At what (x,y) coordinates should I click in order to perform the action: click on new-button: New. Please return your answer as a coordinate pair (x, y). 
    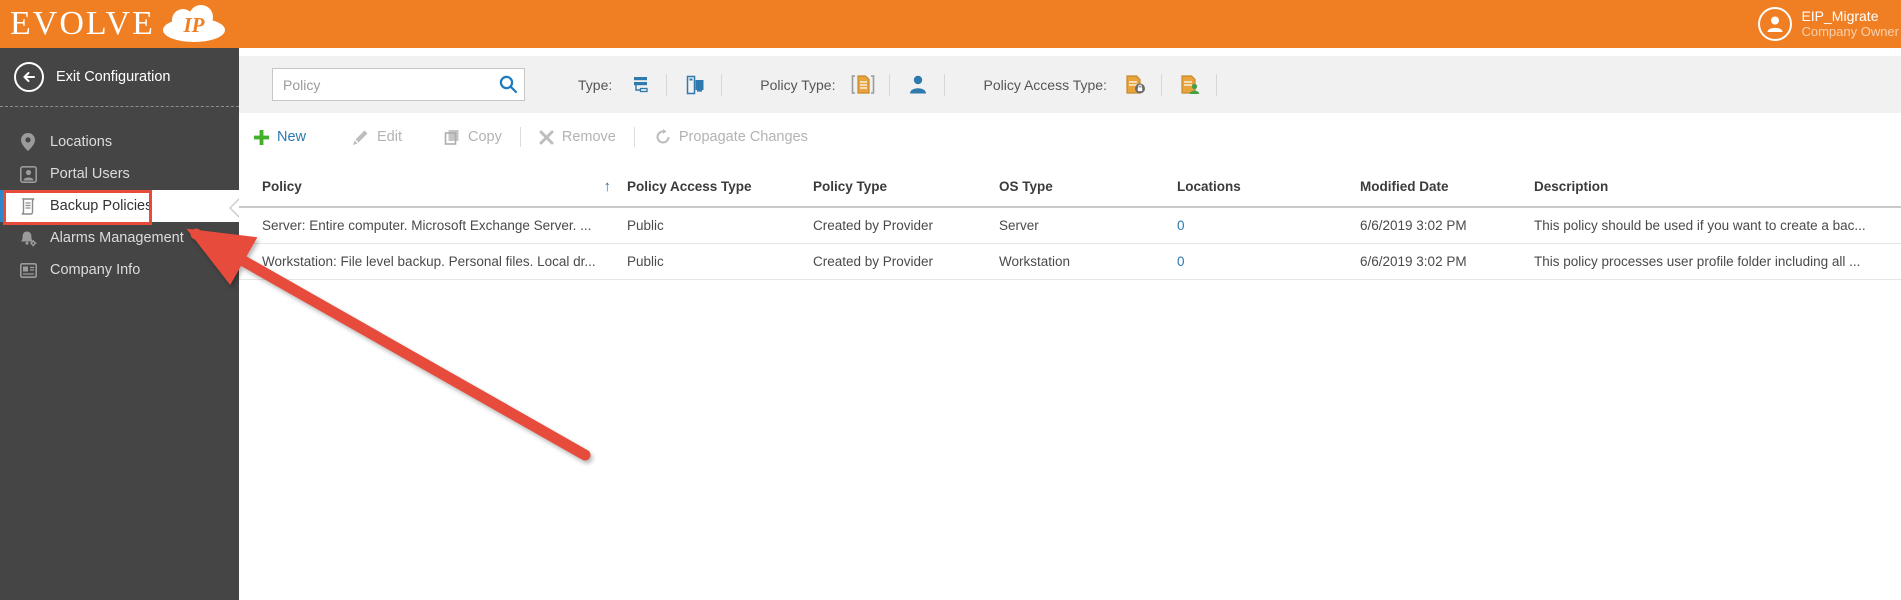
    Looking at the image, I should click on (280, 137).